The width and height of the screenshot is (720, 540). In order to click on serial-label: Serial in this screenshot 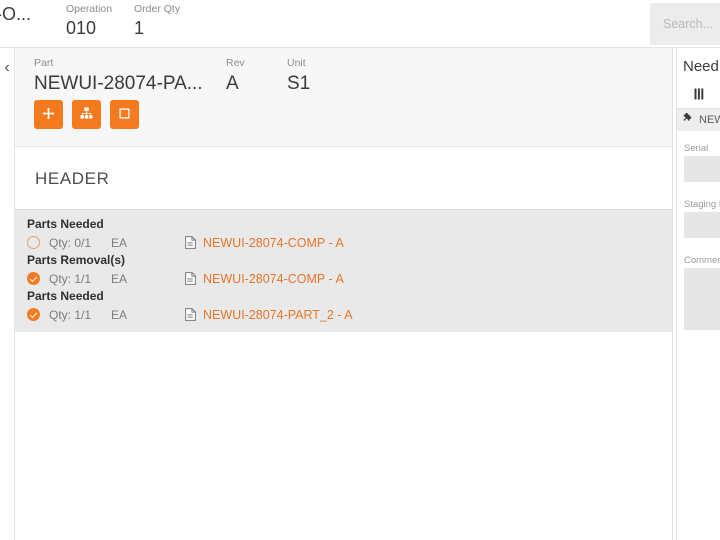, I will do `click(696, 148)`.